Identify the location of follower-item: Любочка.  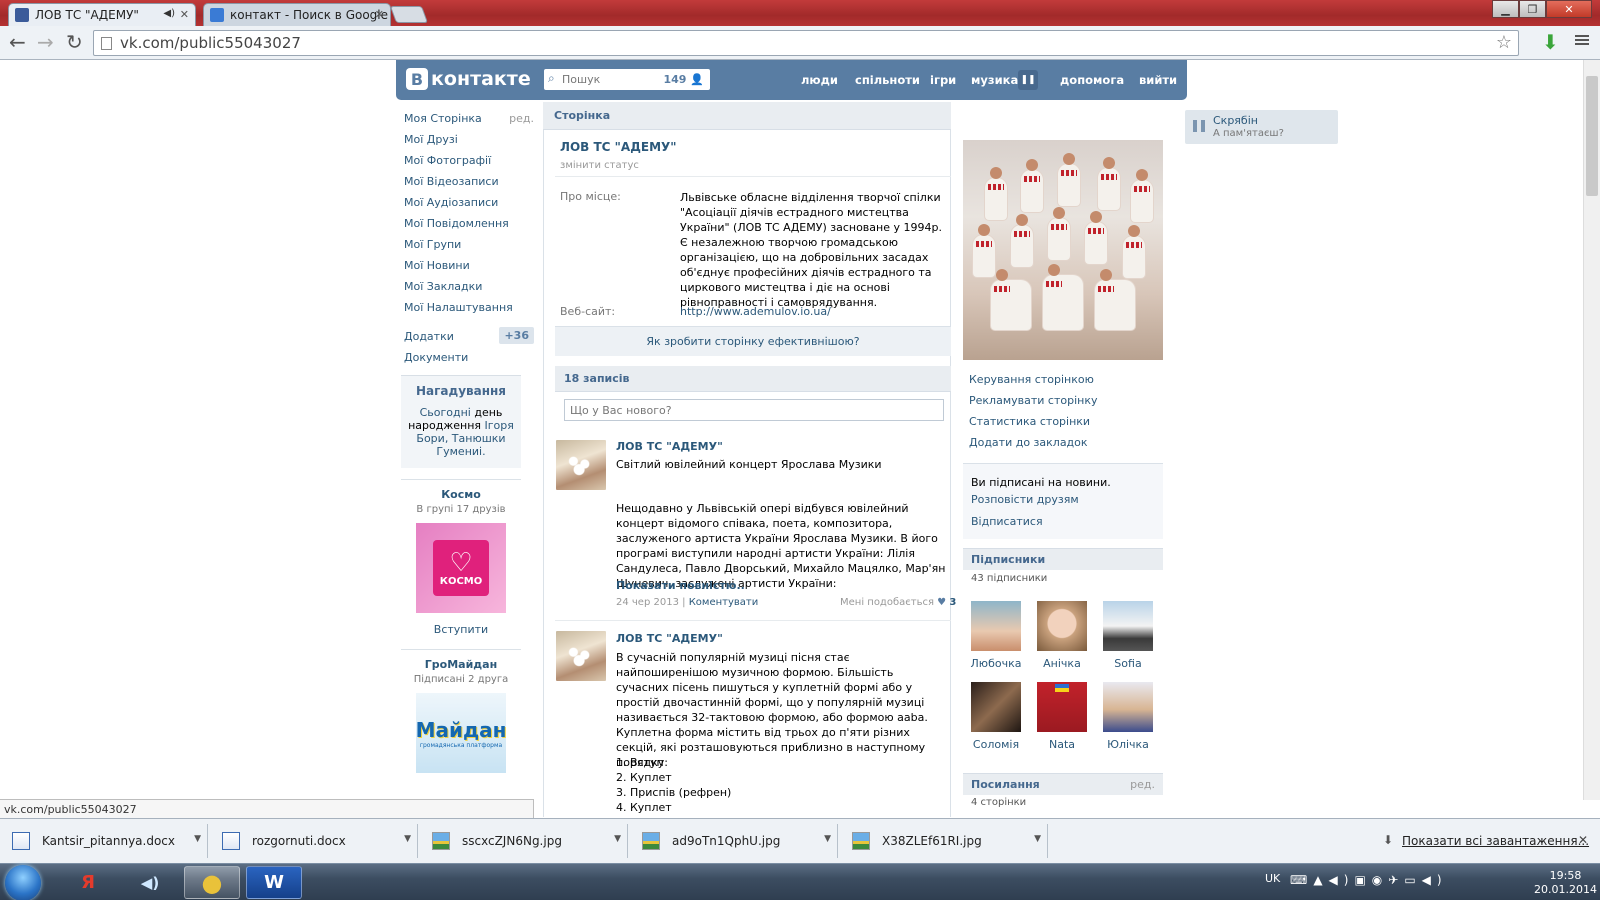
(996, 635).